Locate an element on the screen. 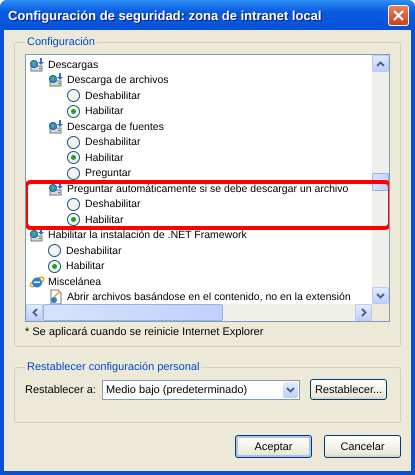 The height and width of the screenshot is (475, 415). vertical-scrollbar is located at coordinates (380, 179).